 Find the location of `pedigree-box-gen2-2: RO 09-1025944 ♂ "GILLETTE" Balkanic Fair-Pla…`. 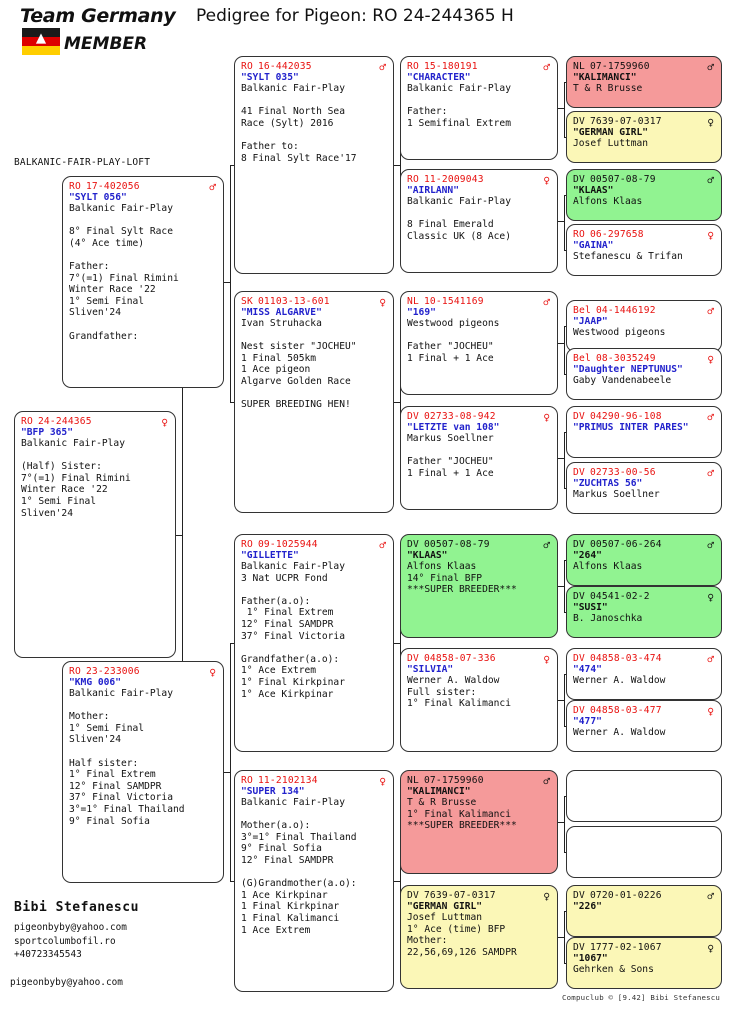

pedigree-box-gen2-2: RO 09-1025944 ♂ "GILLETTE" Balkanic Fair-Pla… is located at coordinates (314, 643).